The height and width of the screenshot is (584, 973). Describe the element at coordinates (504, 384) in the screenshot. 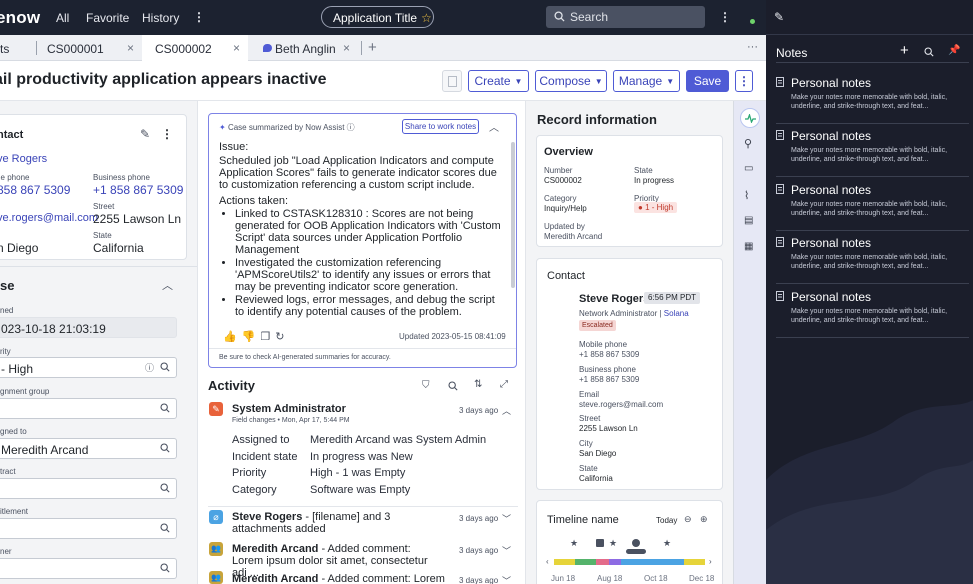

I see `expand-icon: ⤢` at that location.